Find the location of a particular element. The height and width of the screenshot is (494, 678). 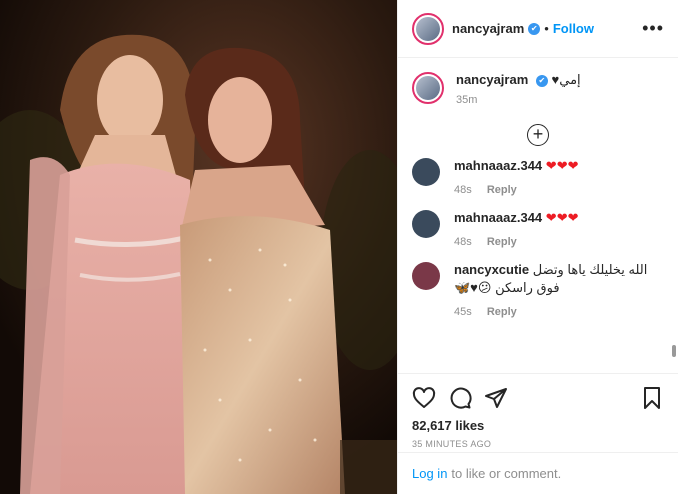

bookmark-icon is located at coordinates (652, 398).